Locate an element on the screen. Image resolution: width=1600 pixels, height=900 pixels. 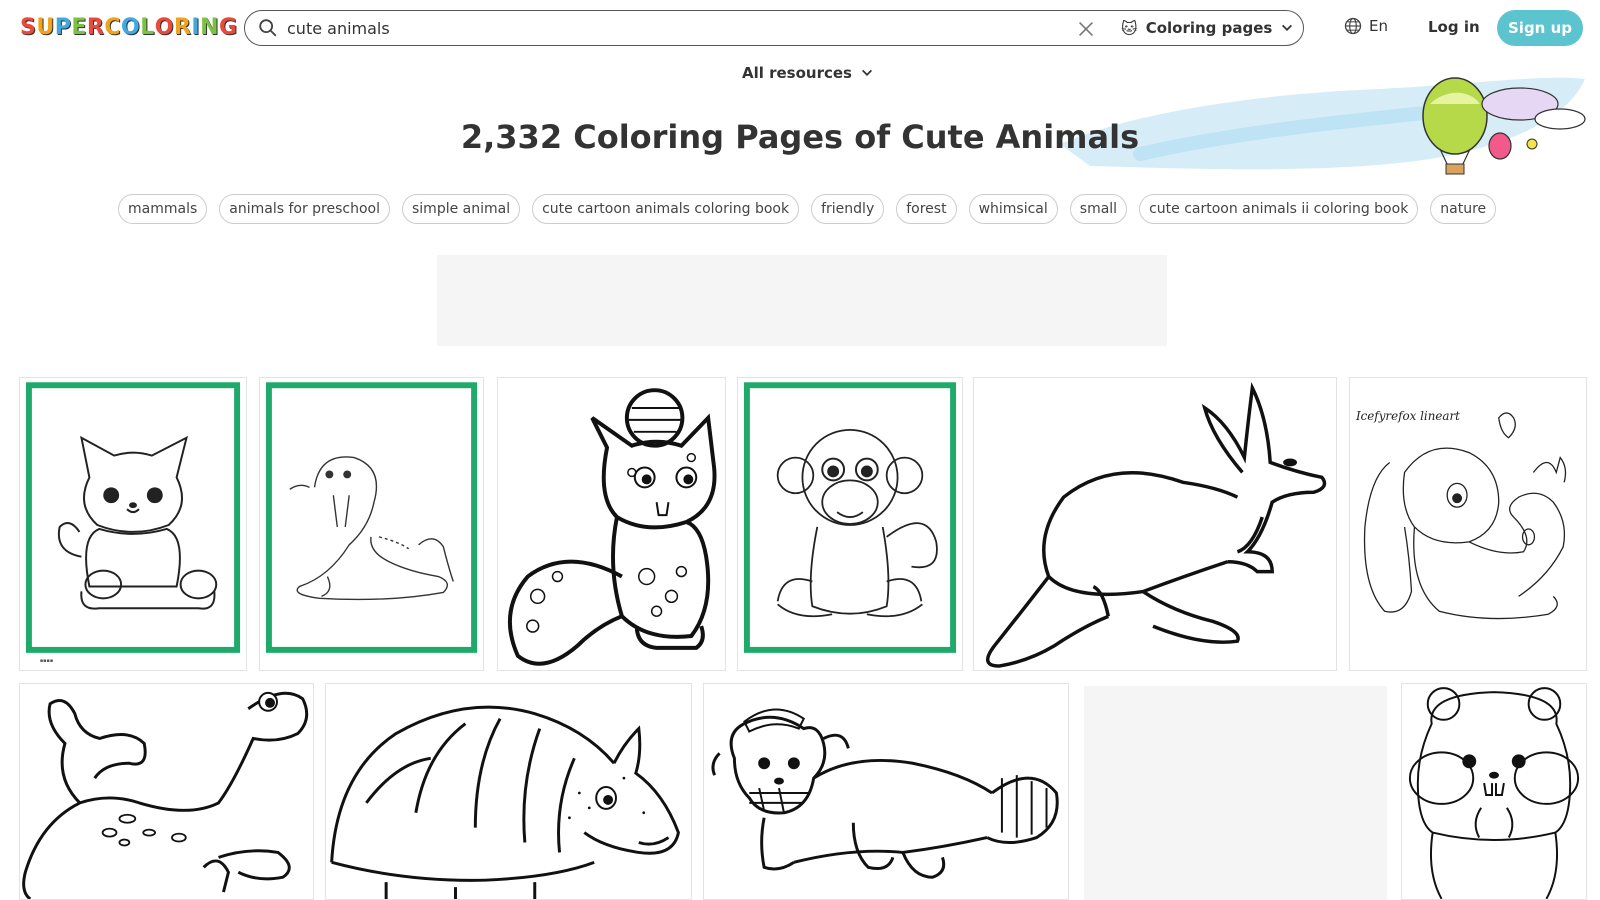
hamster-illustration is located at coordinates (1494, 793).